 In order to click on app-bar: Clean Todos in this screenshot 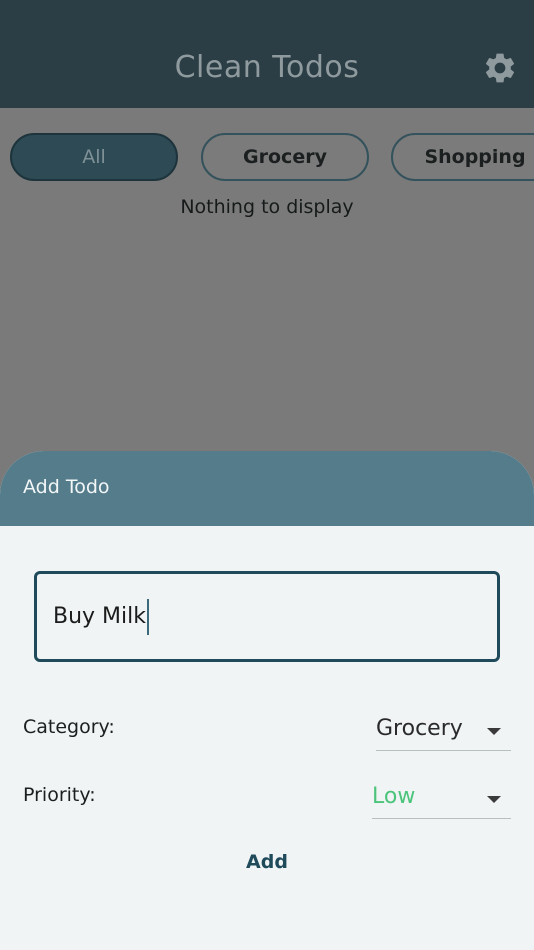, I will do `click(267, 54)`.